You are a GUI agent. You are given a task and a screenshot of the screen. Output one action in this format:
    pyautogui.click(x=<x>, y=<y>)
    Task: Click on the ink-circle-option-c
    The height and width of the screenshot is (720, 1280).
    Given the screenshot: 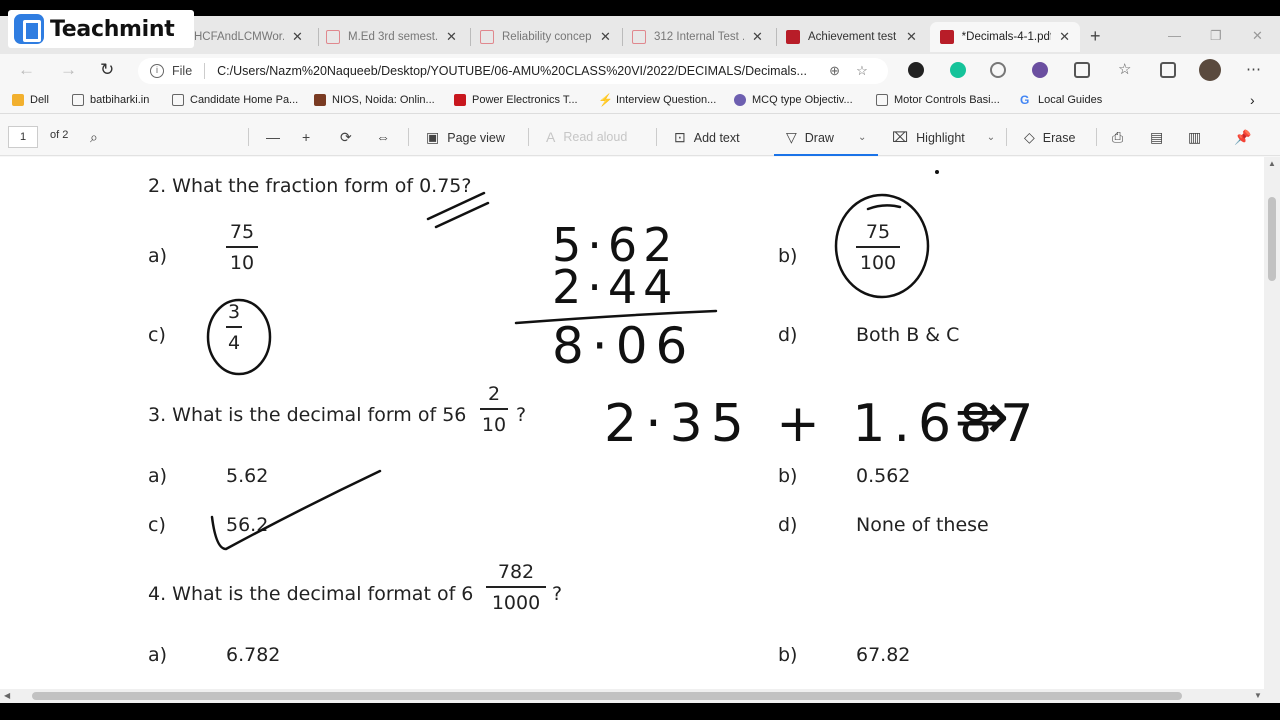 What is the action you would take?
    pyautogui.click(x=239, y=337)
    